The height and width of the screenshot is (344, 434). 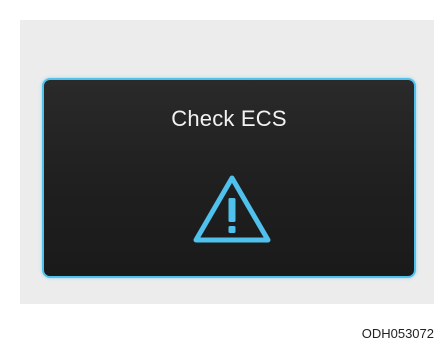 I want to click on warning-triangle-icon, so click(x=232, y=209).